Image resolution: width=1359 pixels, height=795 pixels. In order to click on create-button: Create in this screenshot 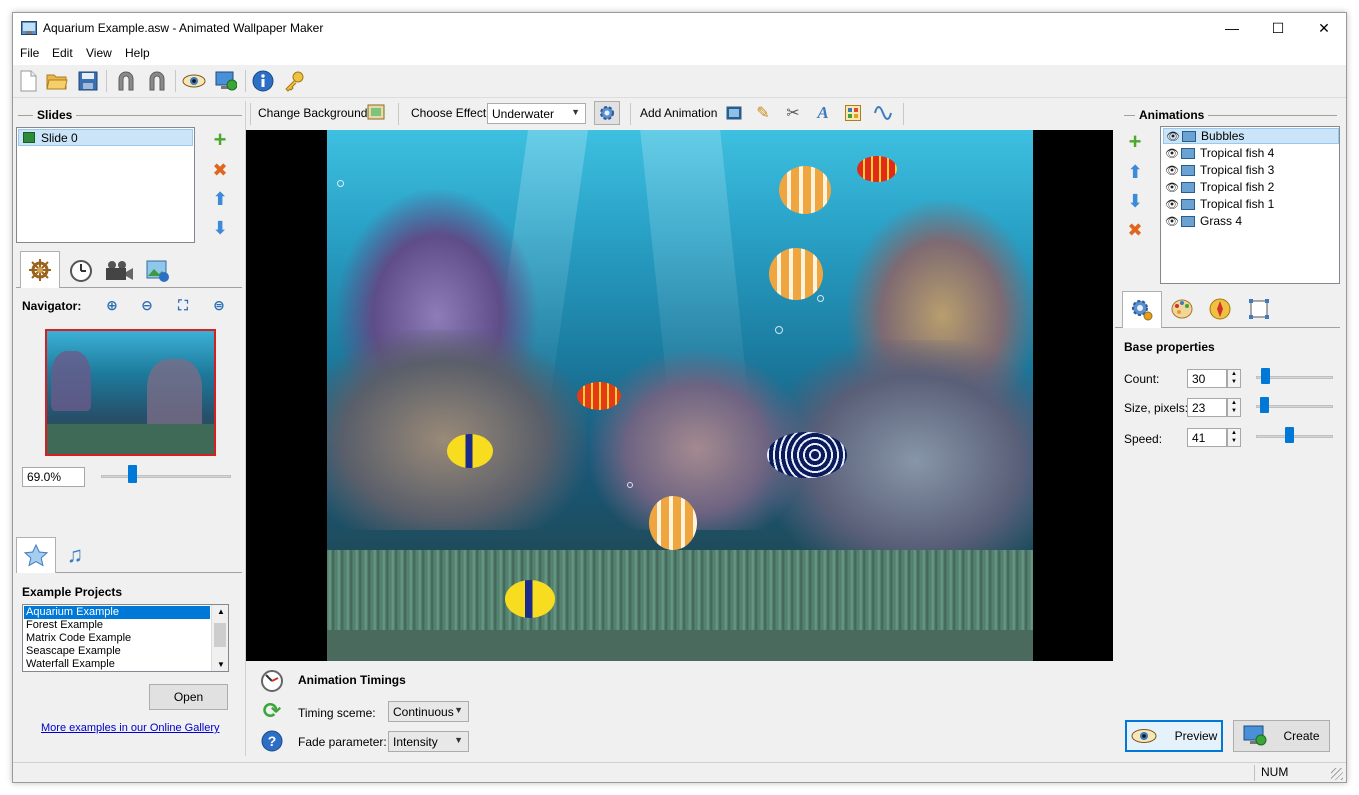, I will do `click(1281, 736)`.